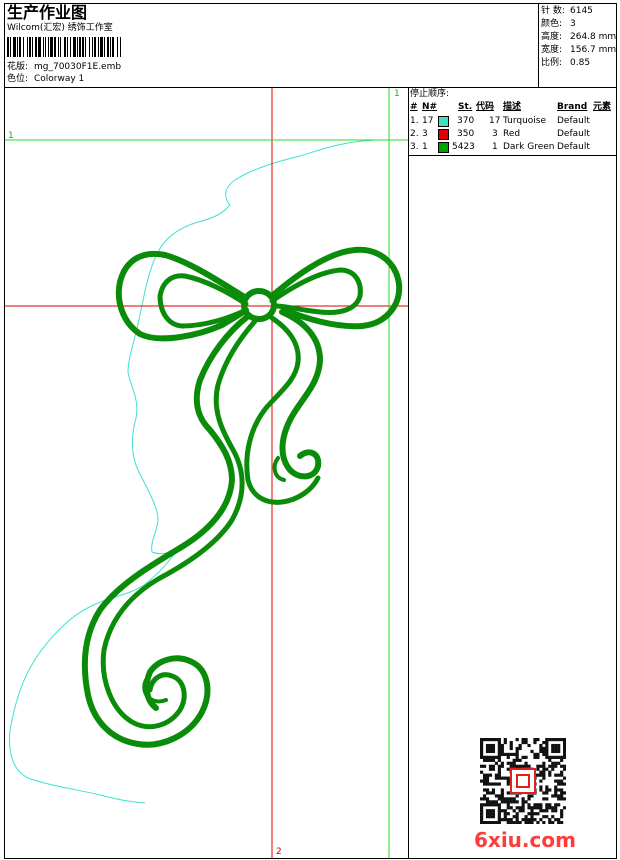 The height and width of the screenshot is (860, 620). What do you see at coordinates (525, 121) in the screenshot?
I see `row-description: Turquoise` at bounding box center [525, 121].